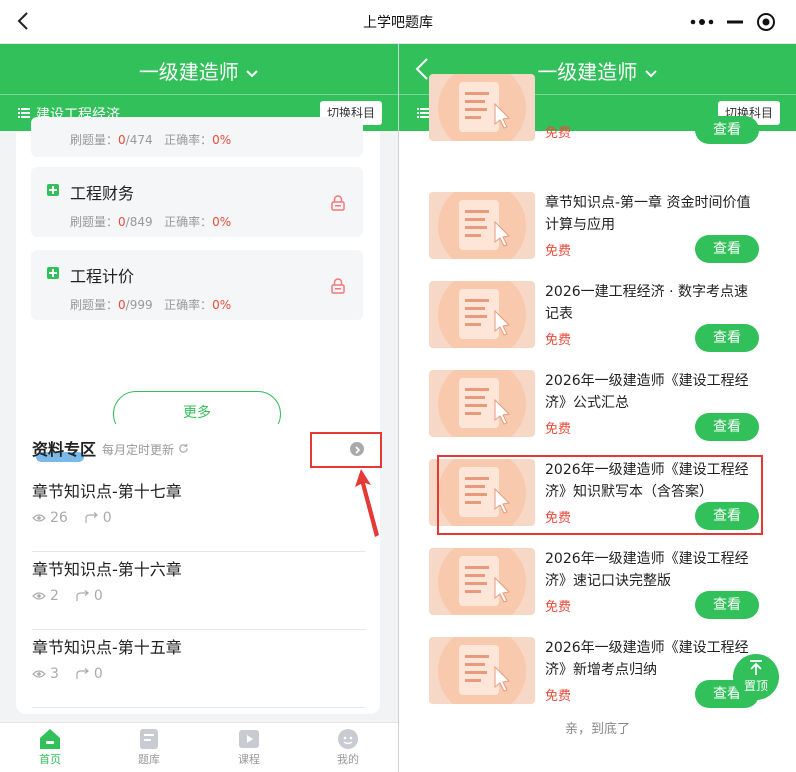 Image resolution: width=796 pixels, height=772 pixels. I want to click on bottom-tab-bar: 首页 题库 课程 我的, so click(199, 747).